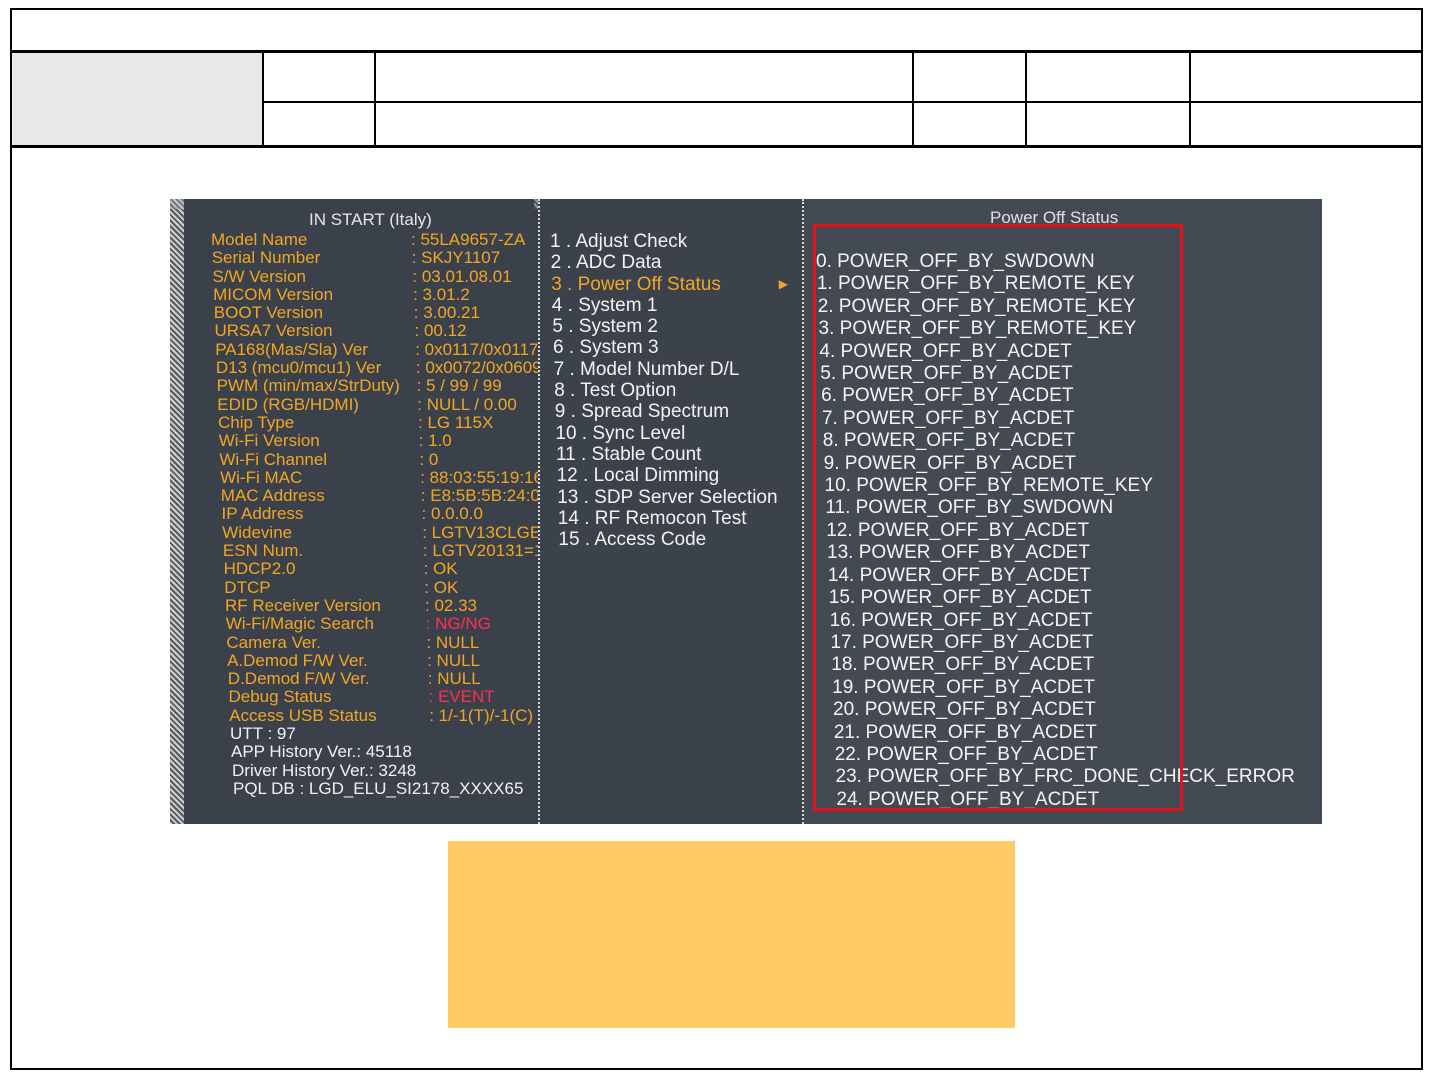 The width and height of the screenshot is (1440, 1080). What do you see at coordinates (664, 241) in the screenshot?
I see `service-menu-item: 1 . Adjust Check` at bounding box center [664, 241].